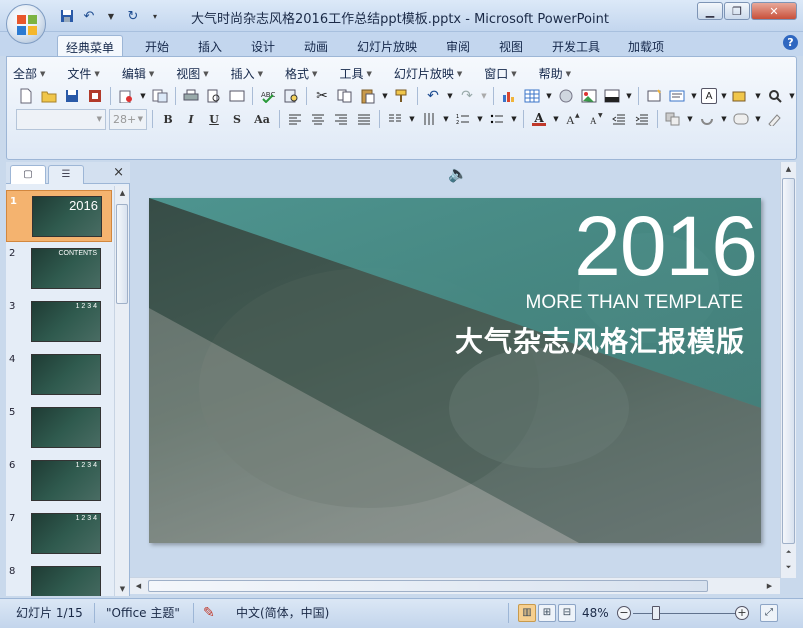 Image resolution: width=803 pixels, height=628 pixels. Describe the element at coordinates (126, 96) in the screenshot. I see `email-icon` at that location.